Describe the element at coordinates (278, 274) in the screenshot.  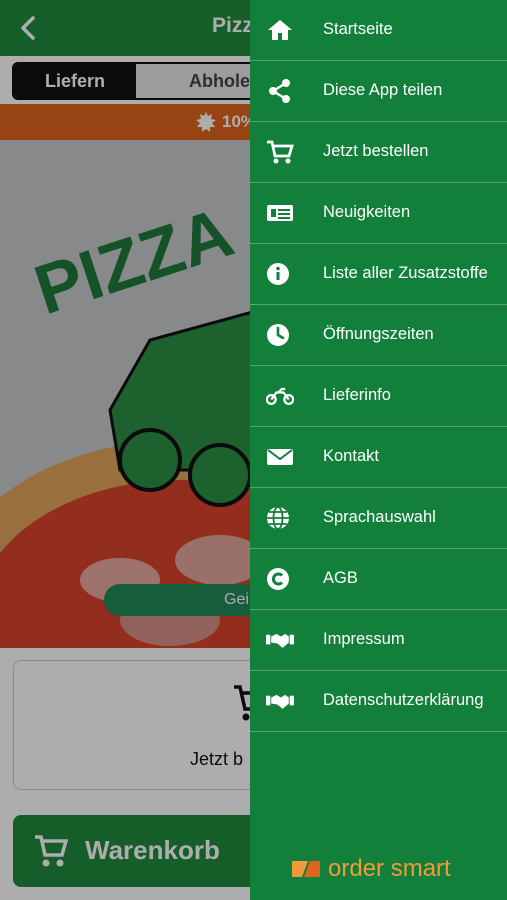
I see `info-icon` at that location.